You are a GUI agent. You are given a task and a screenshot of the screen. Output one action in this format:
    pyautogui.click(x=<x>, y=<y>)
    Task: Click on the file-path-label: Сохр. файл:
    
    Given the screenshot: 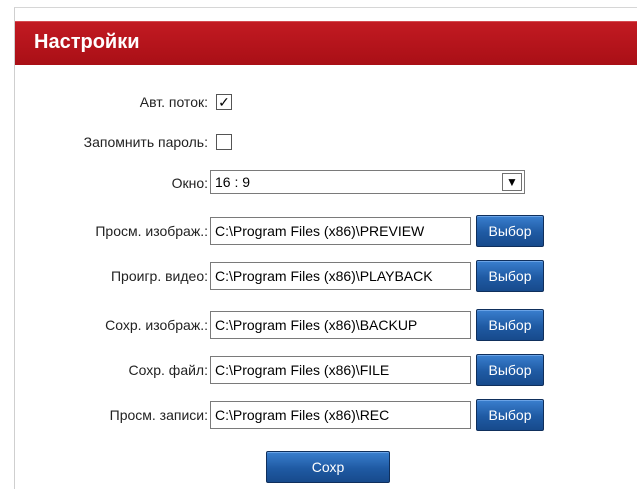 What is the action you would take?
    pyautogui.click(x=168, y=370)
    